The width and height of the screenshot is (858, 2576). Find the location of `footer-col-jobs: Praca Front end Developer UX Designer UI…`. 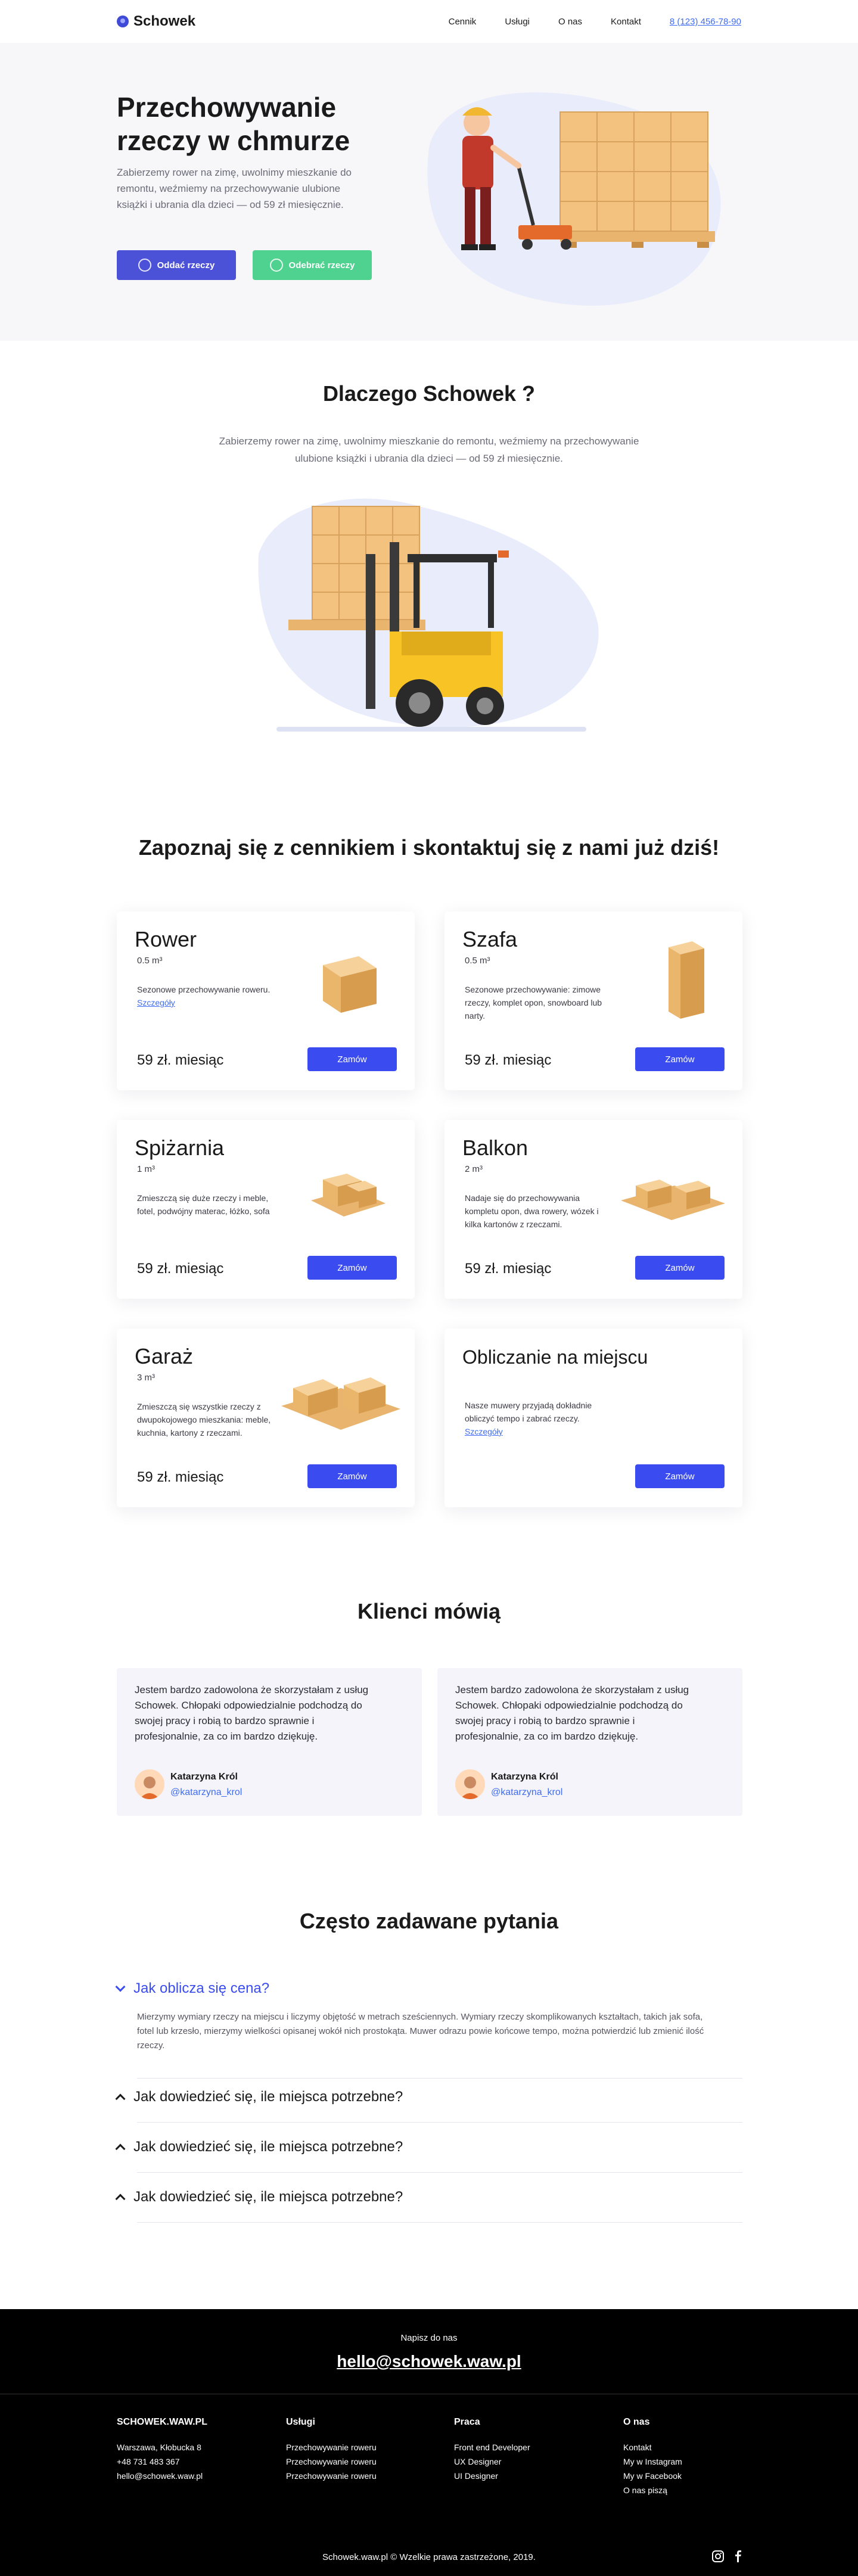

footer-col-jobs: Praca Front end Developer UX Designer UI… is located at coordinates (492, 2449).